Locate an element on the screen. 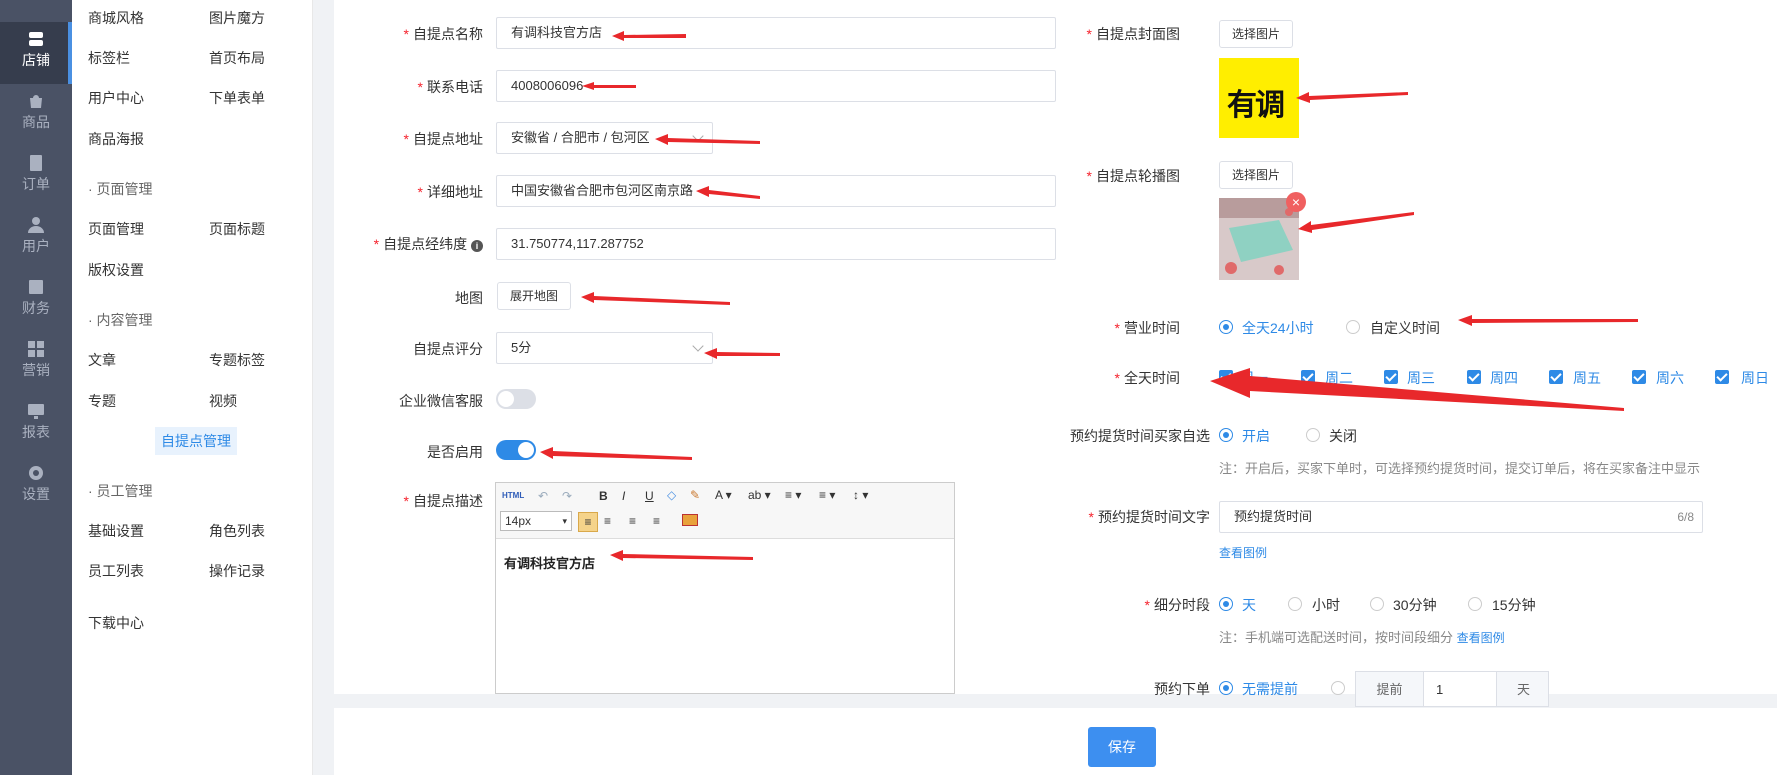 The image size is (1777, 775). nav-item-users: 用户 is located at coordinates (36, 239).